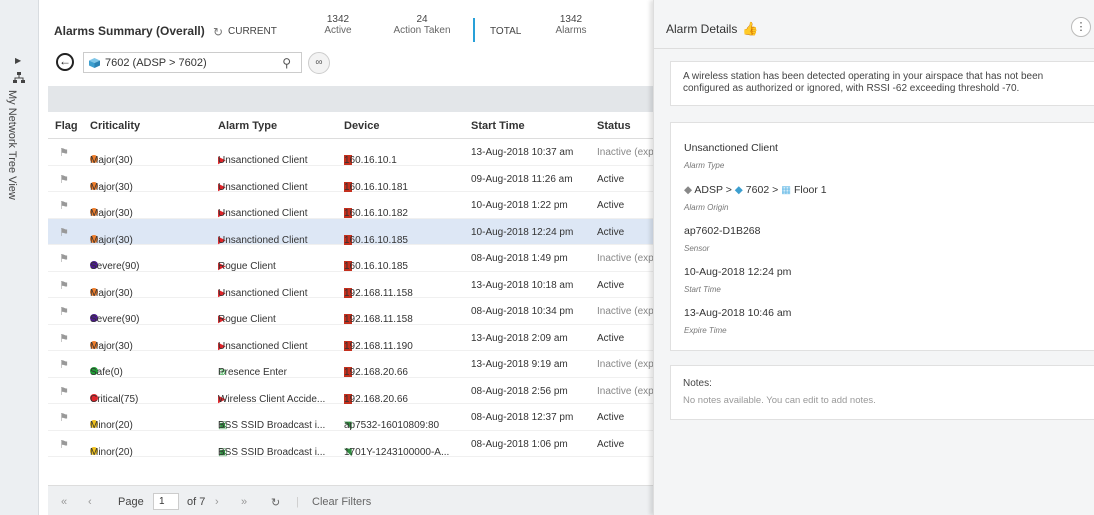 This screenshot has height=515, width=1094. Describe the element at coordinates (522, 417) in the screenshot. I see `start-time-cell: 08-Aug-2018 12:37 pm` at that location.